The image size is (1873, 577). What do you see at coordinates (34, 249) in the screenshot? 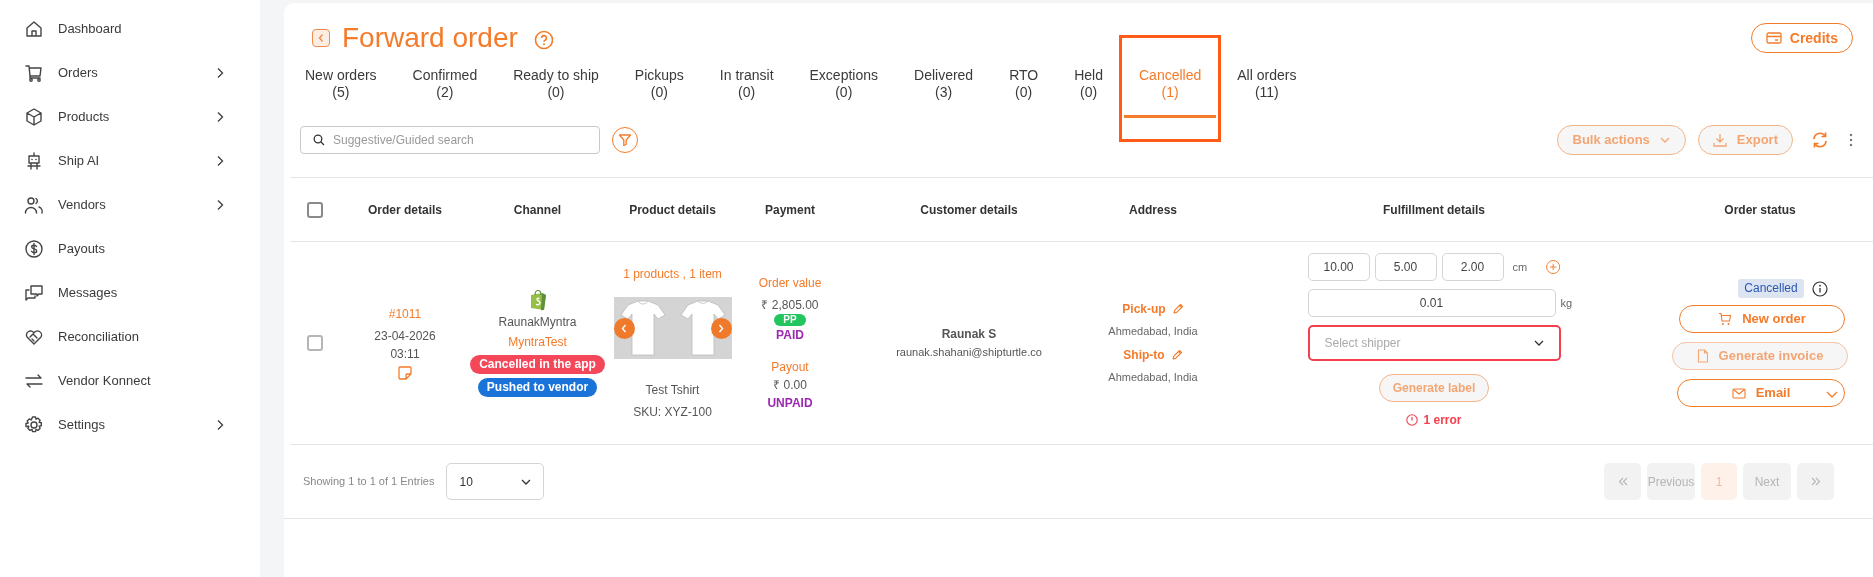
I see `dollar-icon` at bounding box center [34, 249].